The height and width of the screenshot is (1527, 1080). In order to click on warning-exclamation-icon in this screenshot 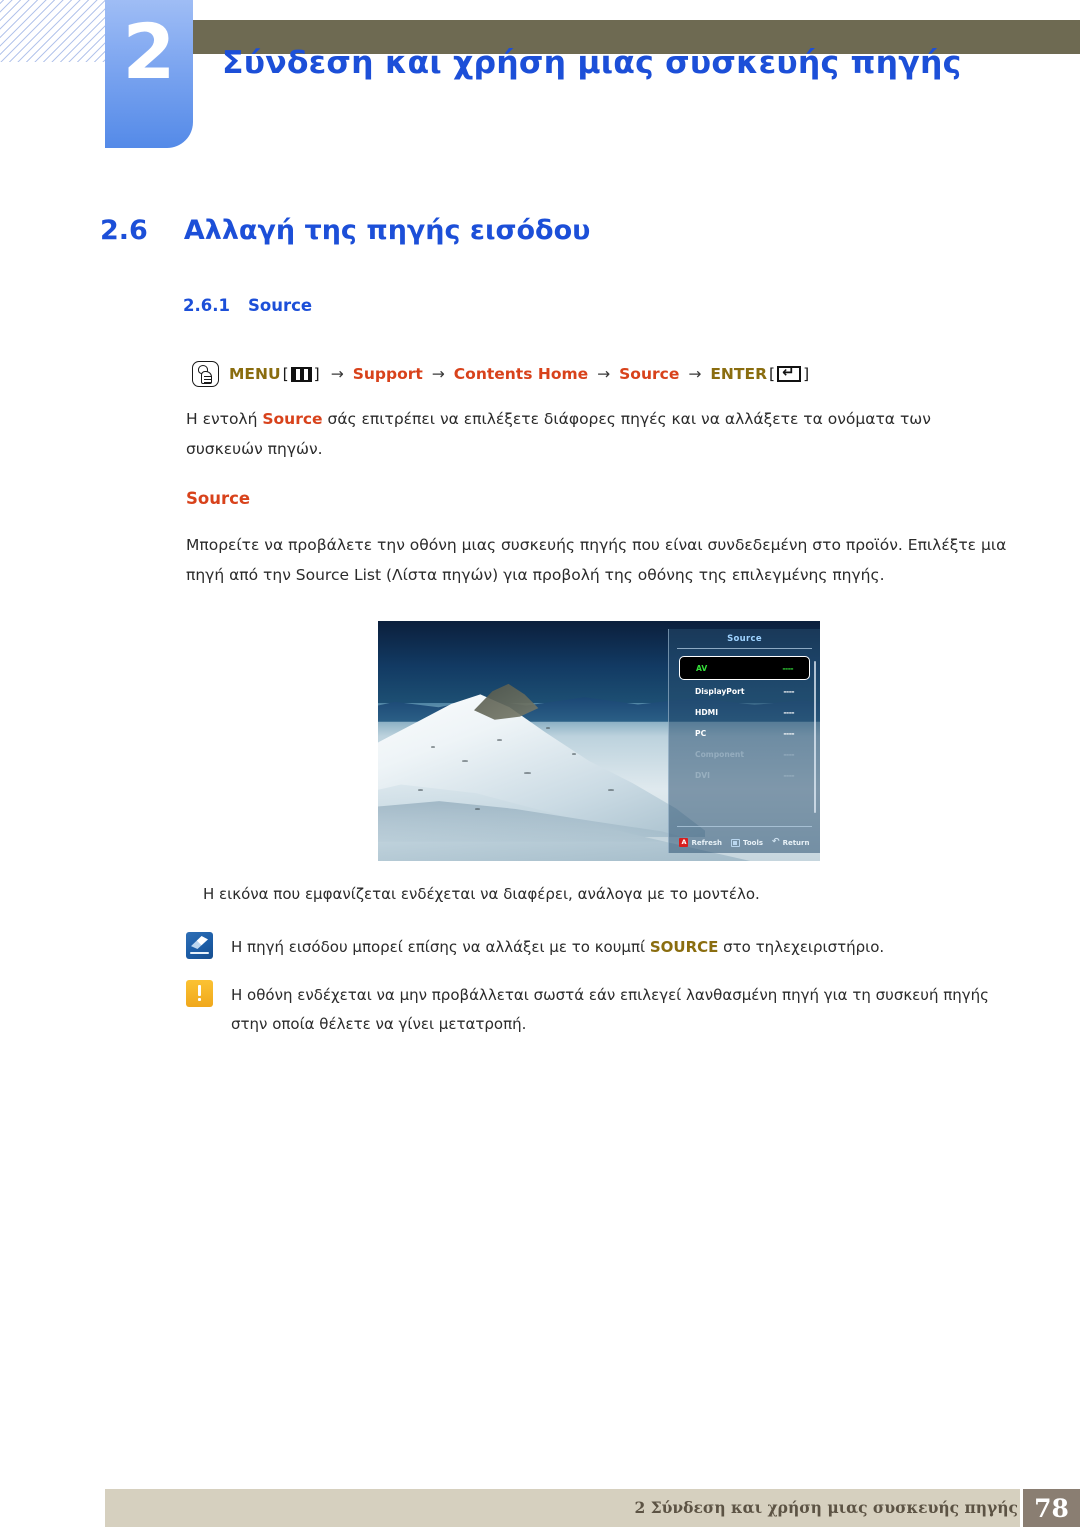, I will do `click(199, 993)`.